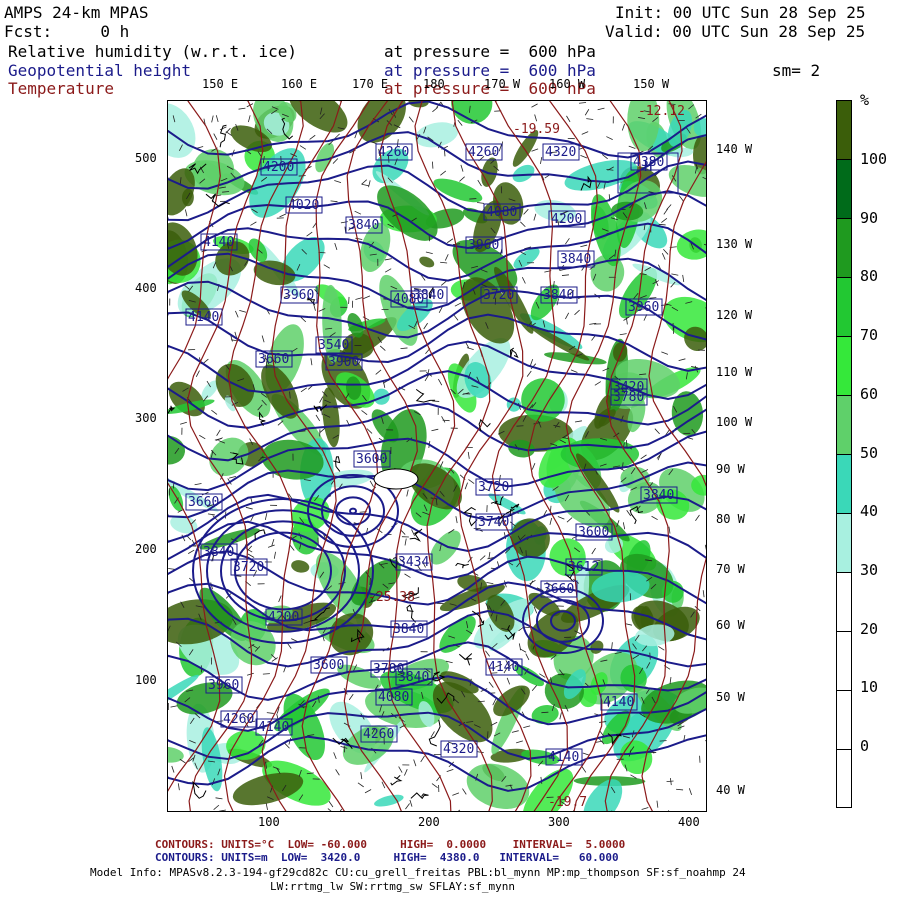  What do you see at coordinates (869, 452) in the screenshot?
I see `colorbar-label: 50` at bounding box center [869, 452].